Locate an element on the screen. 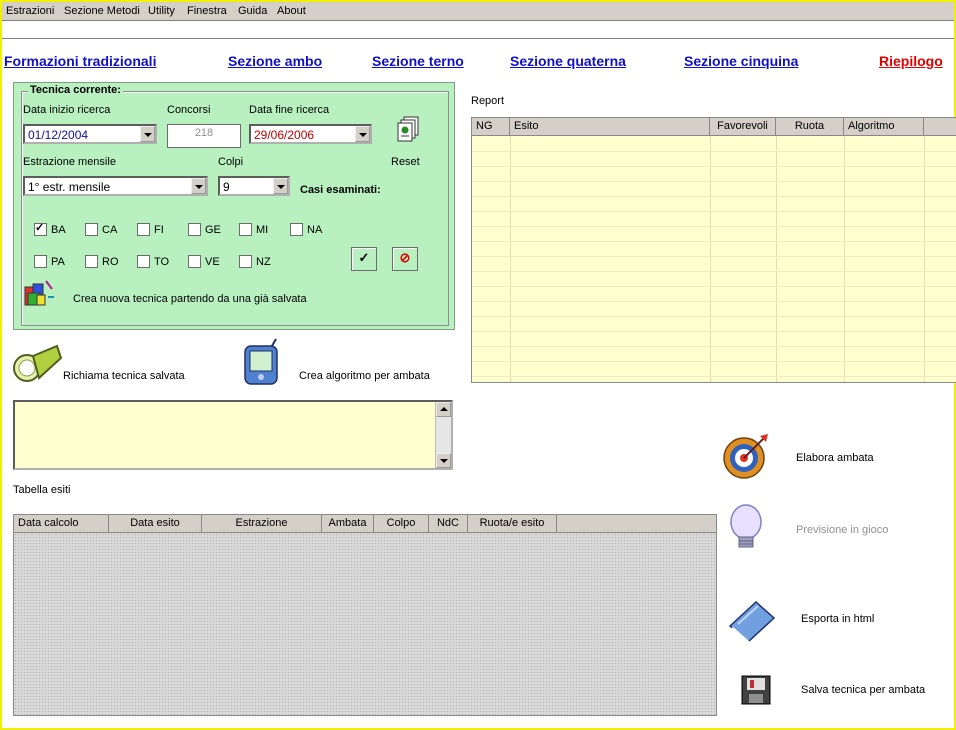 The image size is (956, 730). nav-sezione-cinquina: Sezione cinquina is located at coordinates (741, 61).